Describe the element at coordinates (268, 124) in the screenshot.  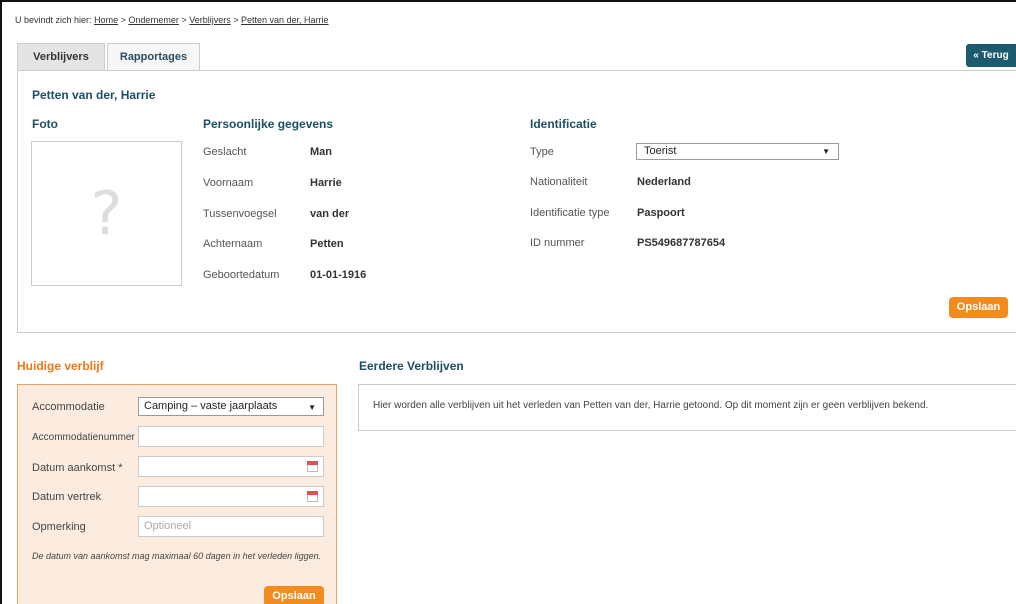
I see `personal-details-heading: Persoonlijke gegevens` at that location.